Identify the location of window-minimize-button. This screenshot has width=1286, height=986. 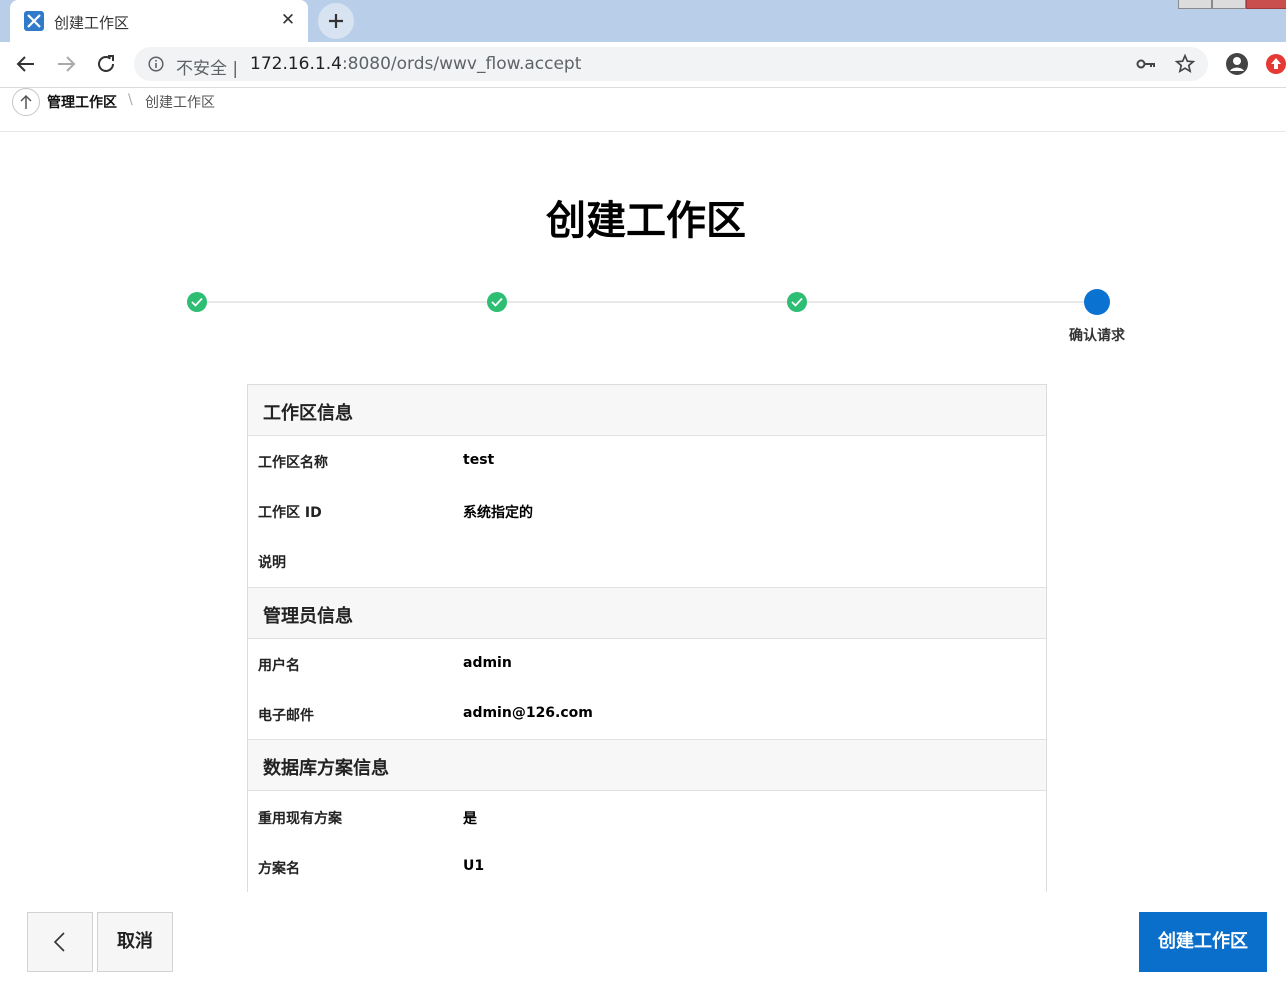
(1195, 4).